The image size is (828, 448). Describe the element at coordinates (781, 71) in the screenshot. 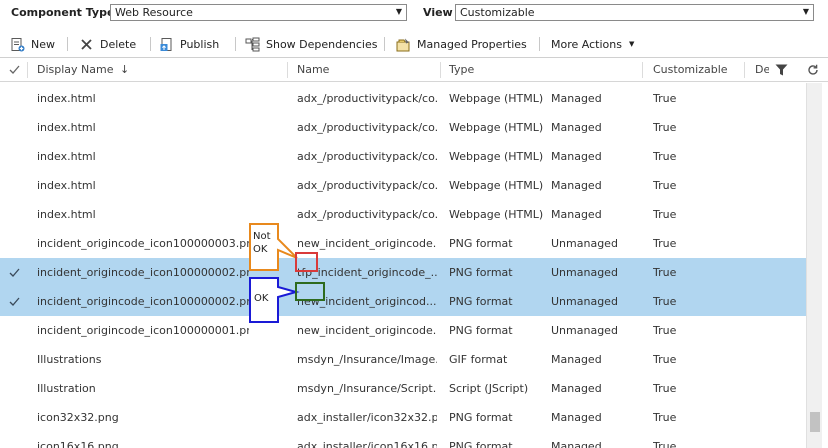

I see `filter-icon` at that location.